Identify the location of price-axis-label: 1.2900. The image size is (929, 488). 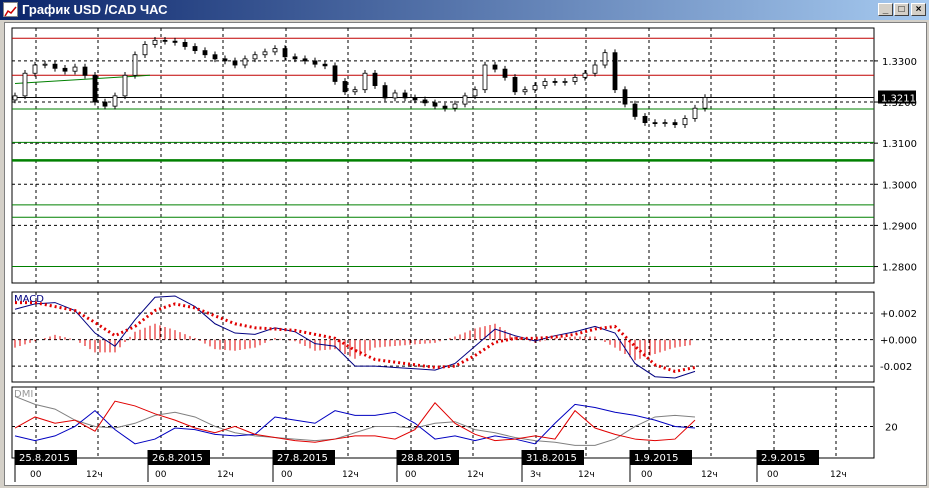
(899, 226).